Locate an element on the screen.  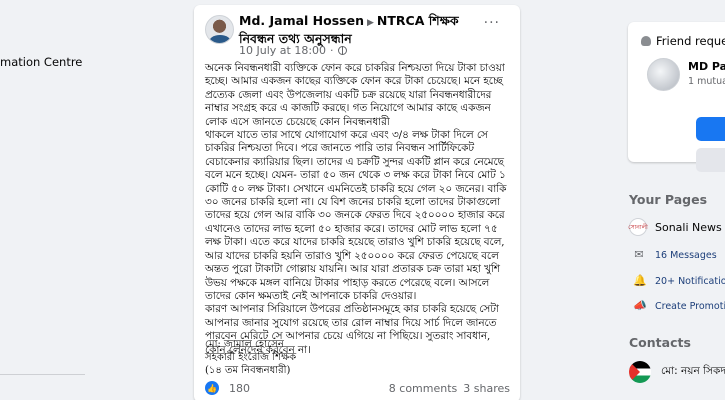
like-count: 180 is located at coordinates (309, 388).